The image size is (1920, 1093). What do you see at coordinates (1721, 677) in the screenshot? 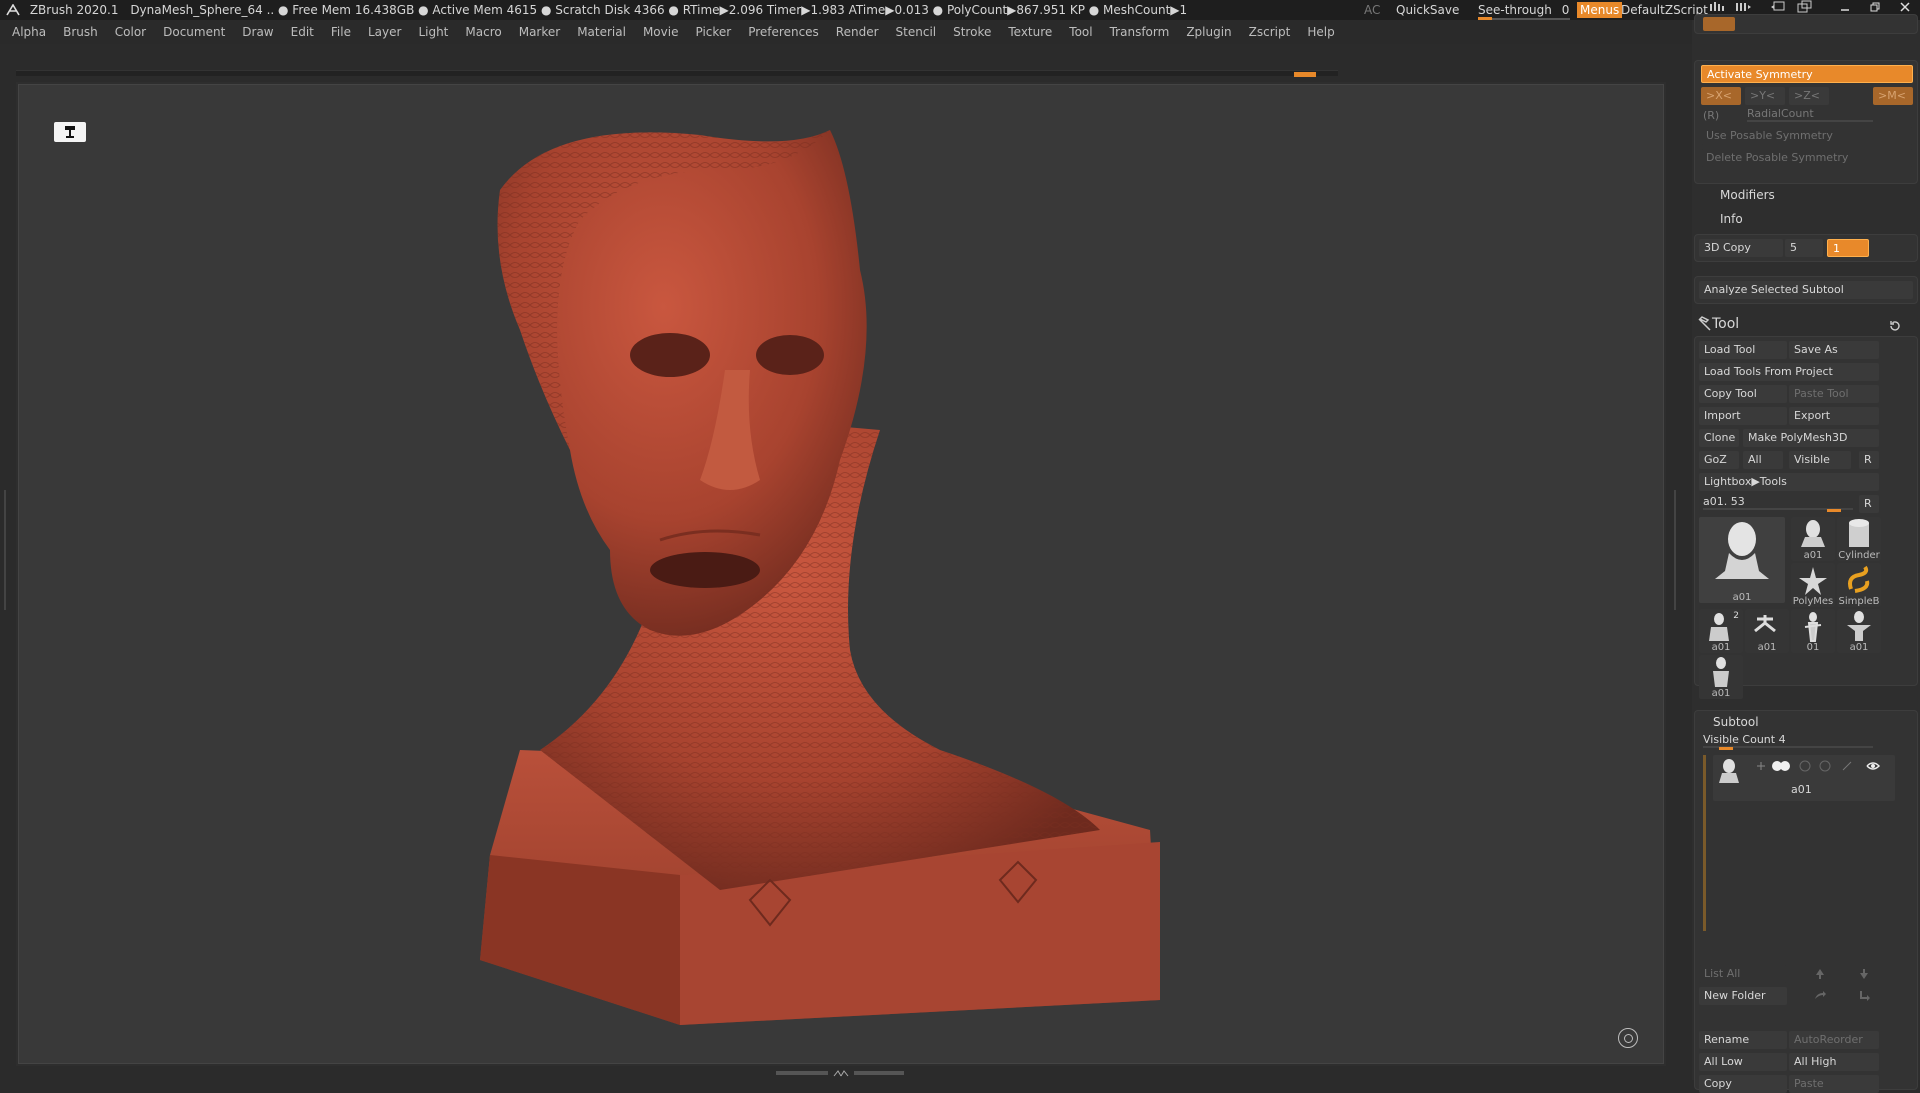
I see `tool-thumb-9: a01` at bounding box center [1721, 677].